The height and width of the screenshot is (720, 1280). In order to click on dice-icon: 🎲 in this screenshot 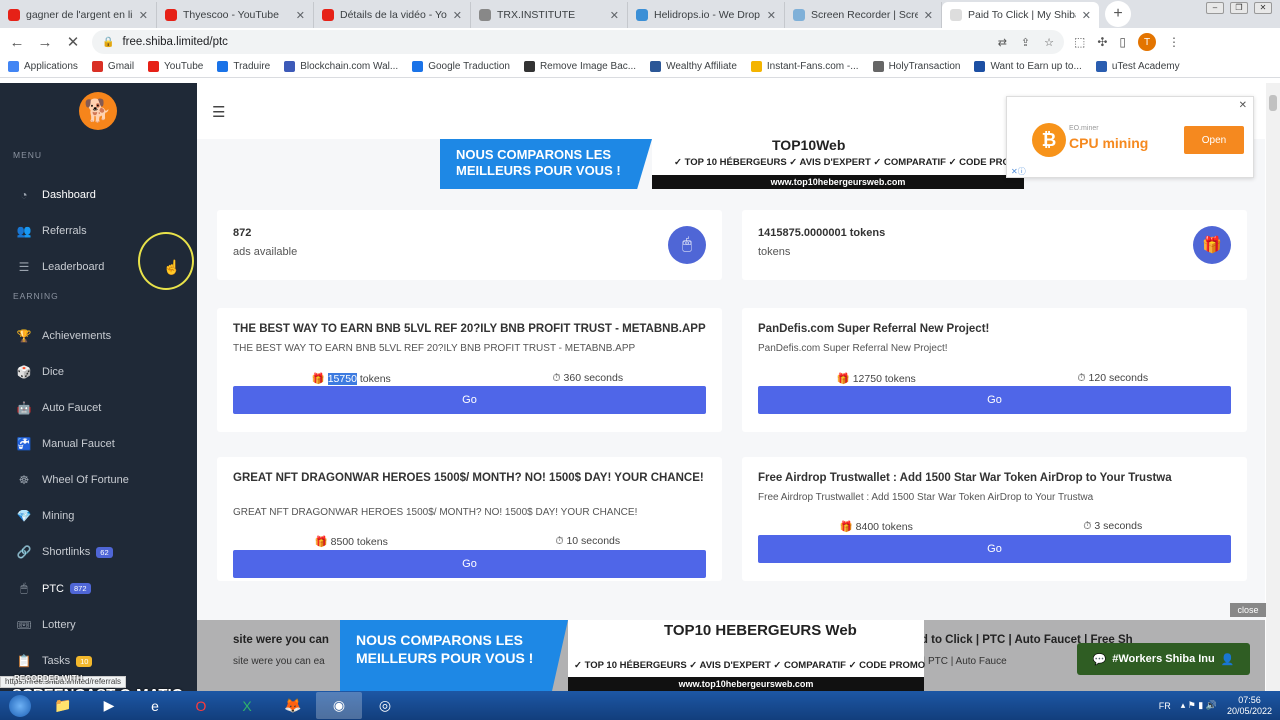, I will do `click(24, 372)`.